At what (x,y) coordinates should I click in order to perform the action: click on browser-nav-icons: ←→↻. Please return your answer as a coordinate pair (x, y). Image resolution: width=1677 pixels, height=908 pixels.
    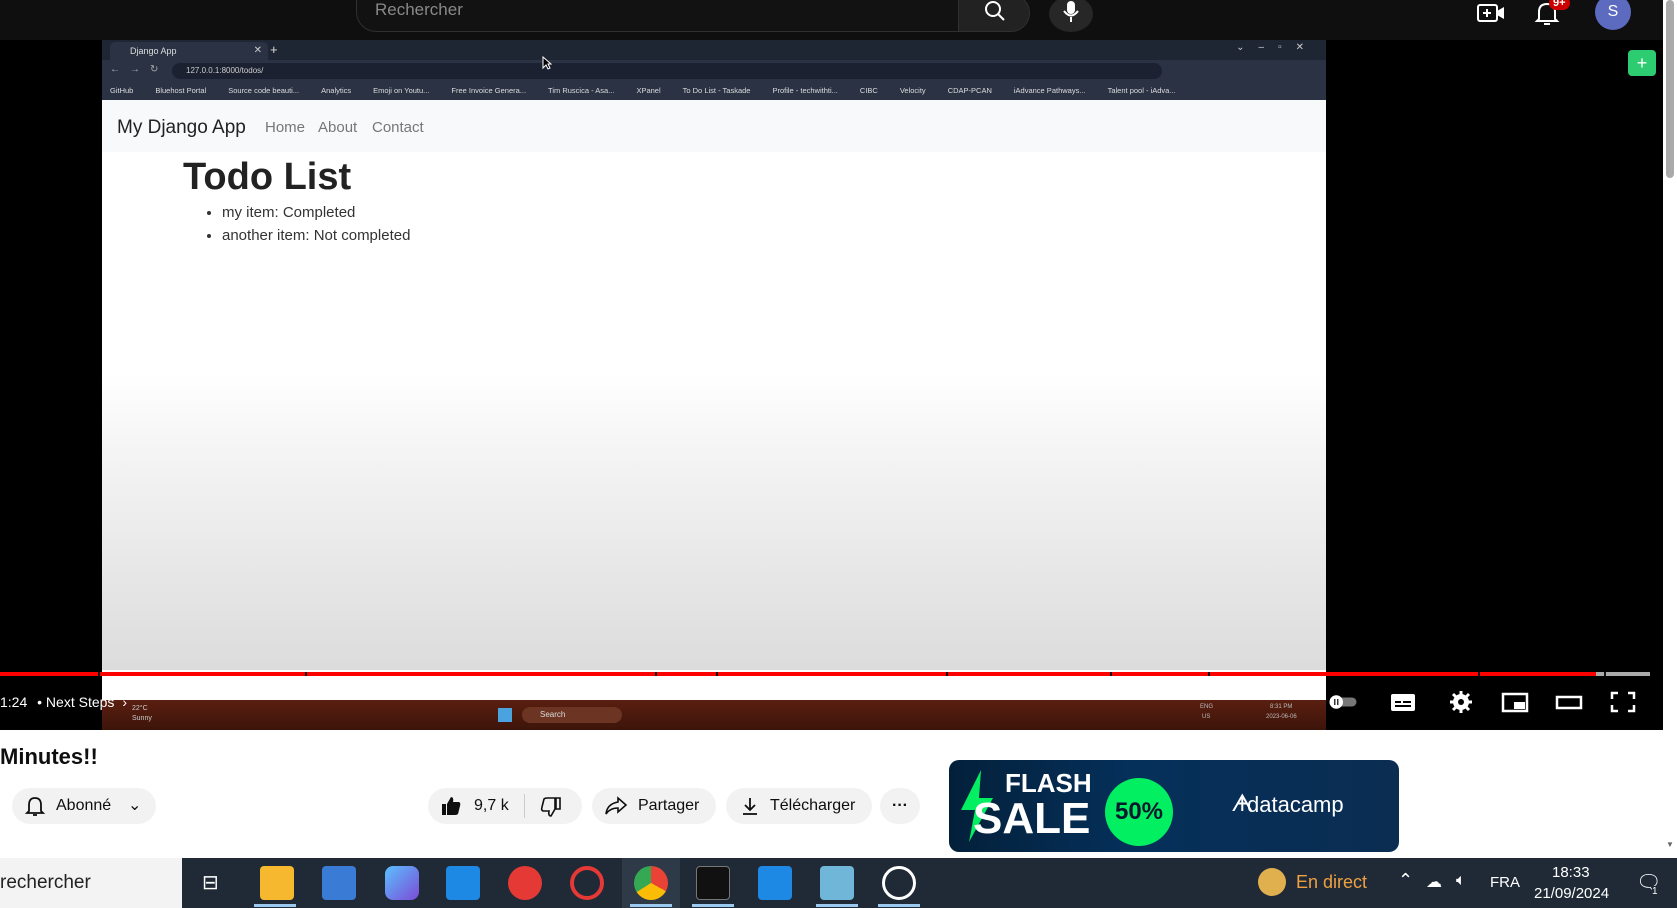
    Looking at the image, I should click on (139, 69).